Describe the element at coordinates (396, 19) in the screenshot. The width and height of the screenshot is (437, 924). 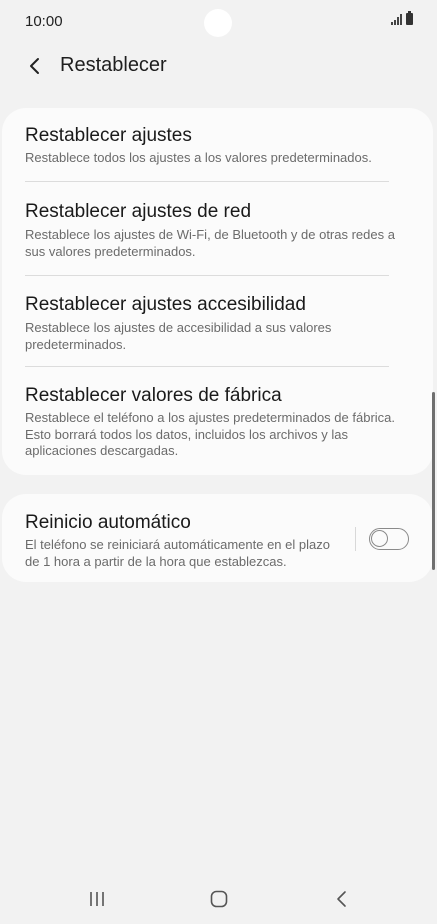
I see `signal-icon` at that location.